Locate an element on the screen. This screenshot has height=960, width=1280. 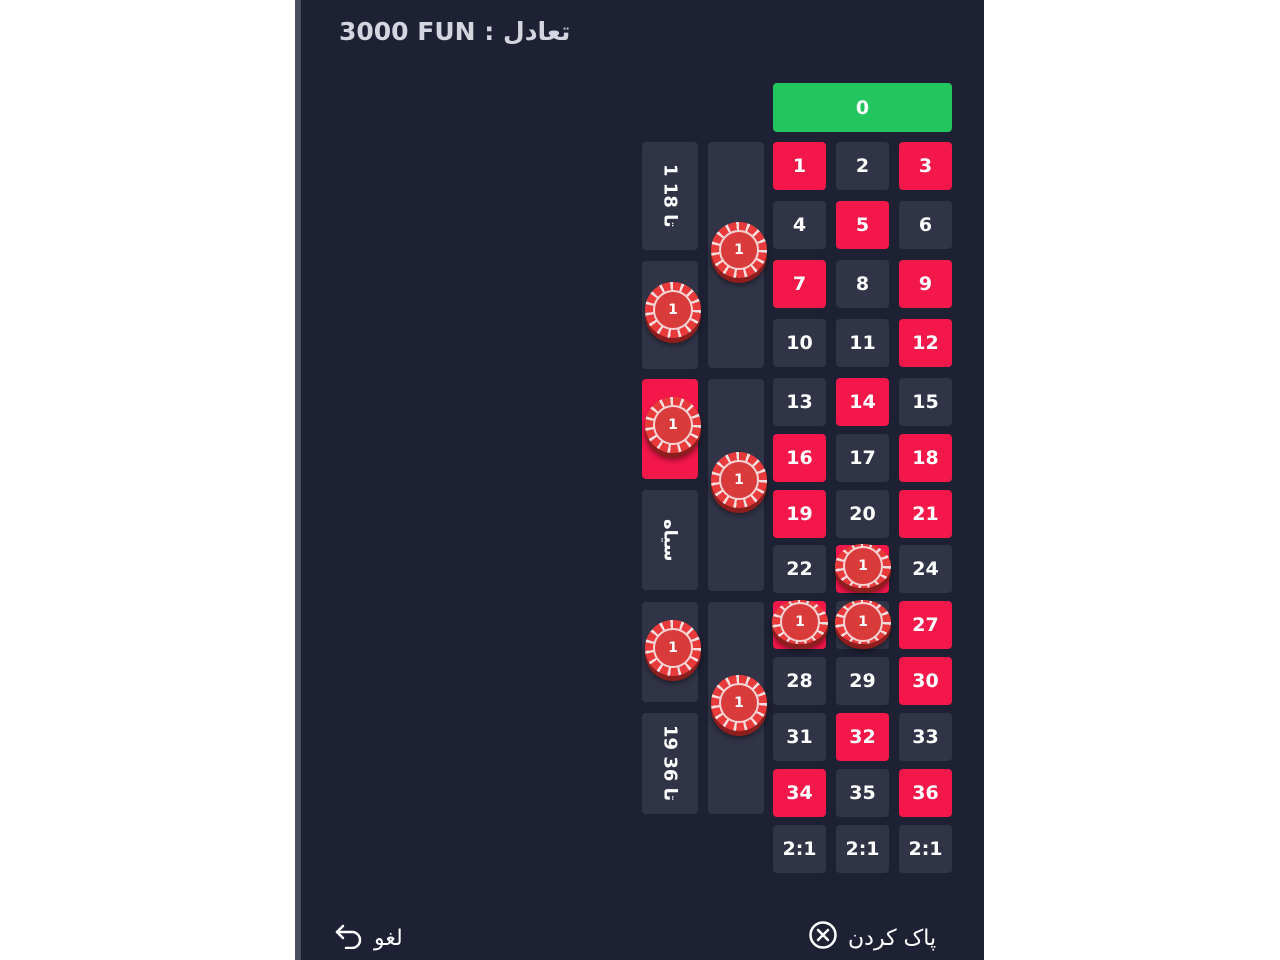
number-label: 6 is located at coordinates (925, 225).